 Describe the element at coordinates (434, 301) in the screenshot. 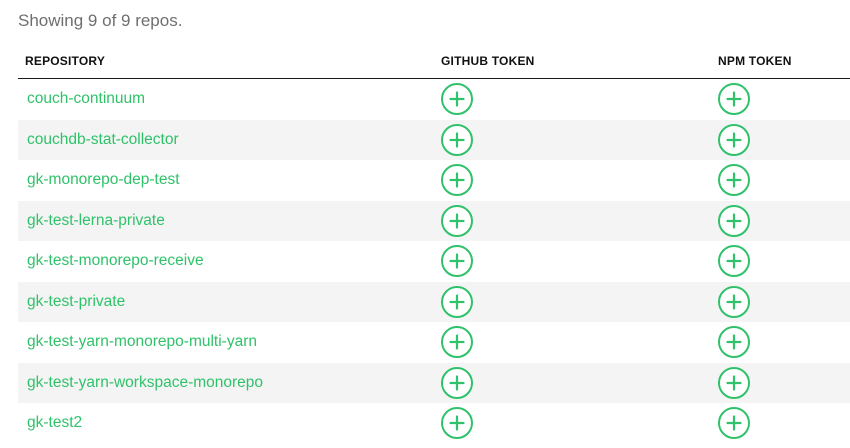

I see `table-row: gk-test-private` at that location.